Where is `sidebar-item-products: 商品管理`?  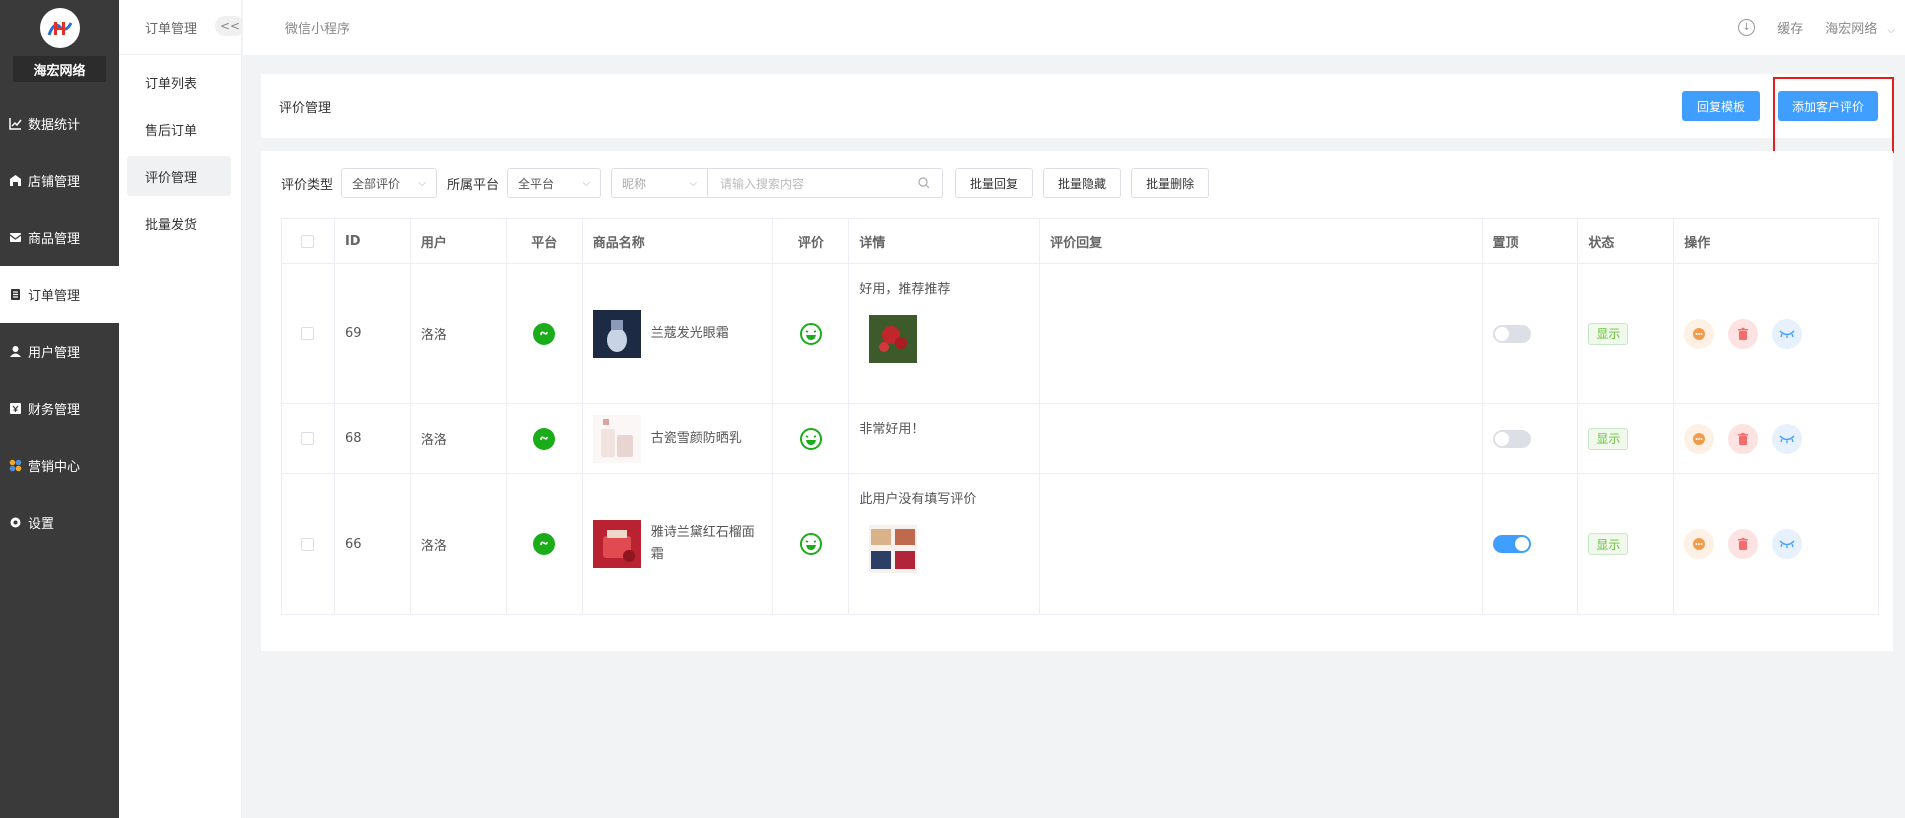 sidebar-item-products: 商品管理 is located at coordinates (59, 237).